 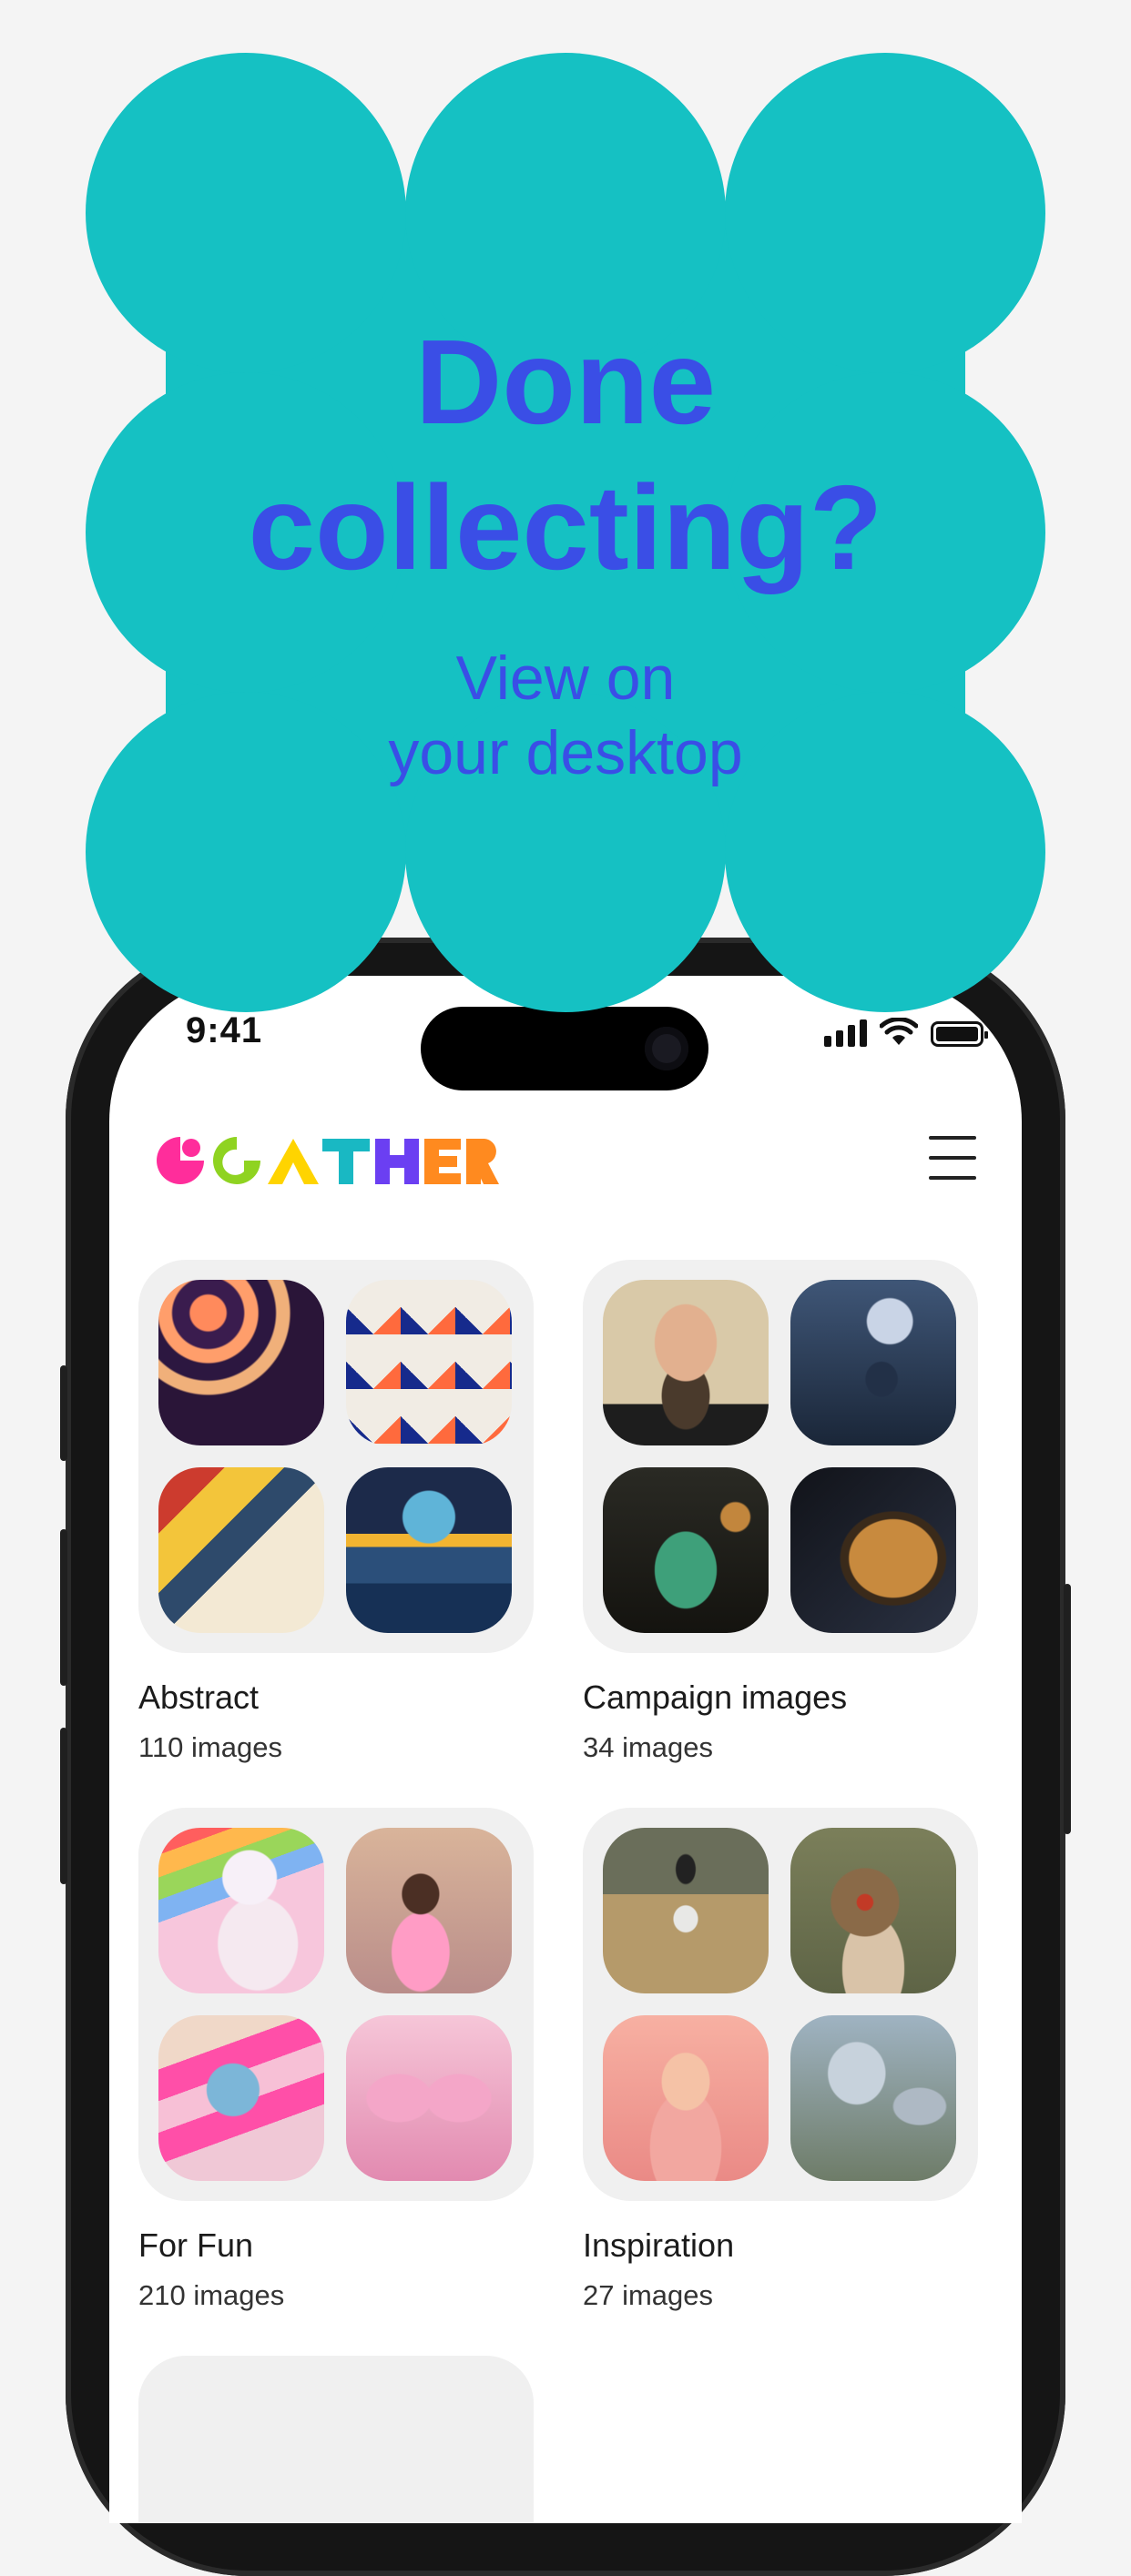 What do you see at coordinates (199, 1697) in the screenshot?
I see `folder-name: Abstract` at bounding box center [199, 1697].